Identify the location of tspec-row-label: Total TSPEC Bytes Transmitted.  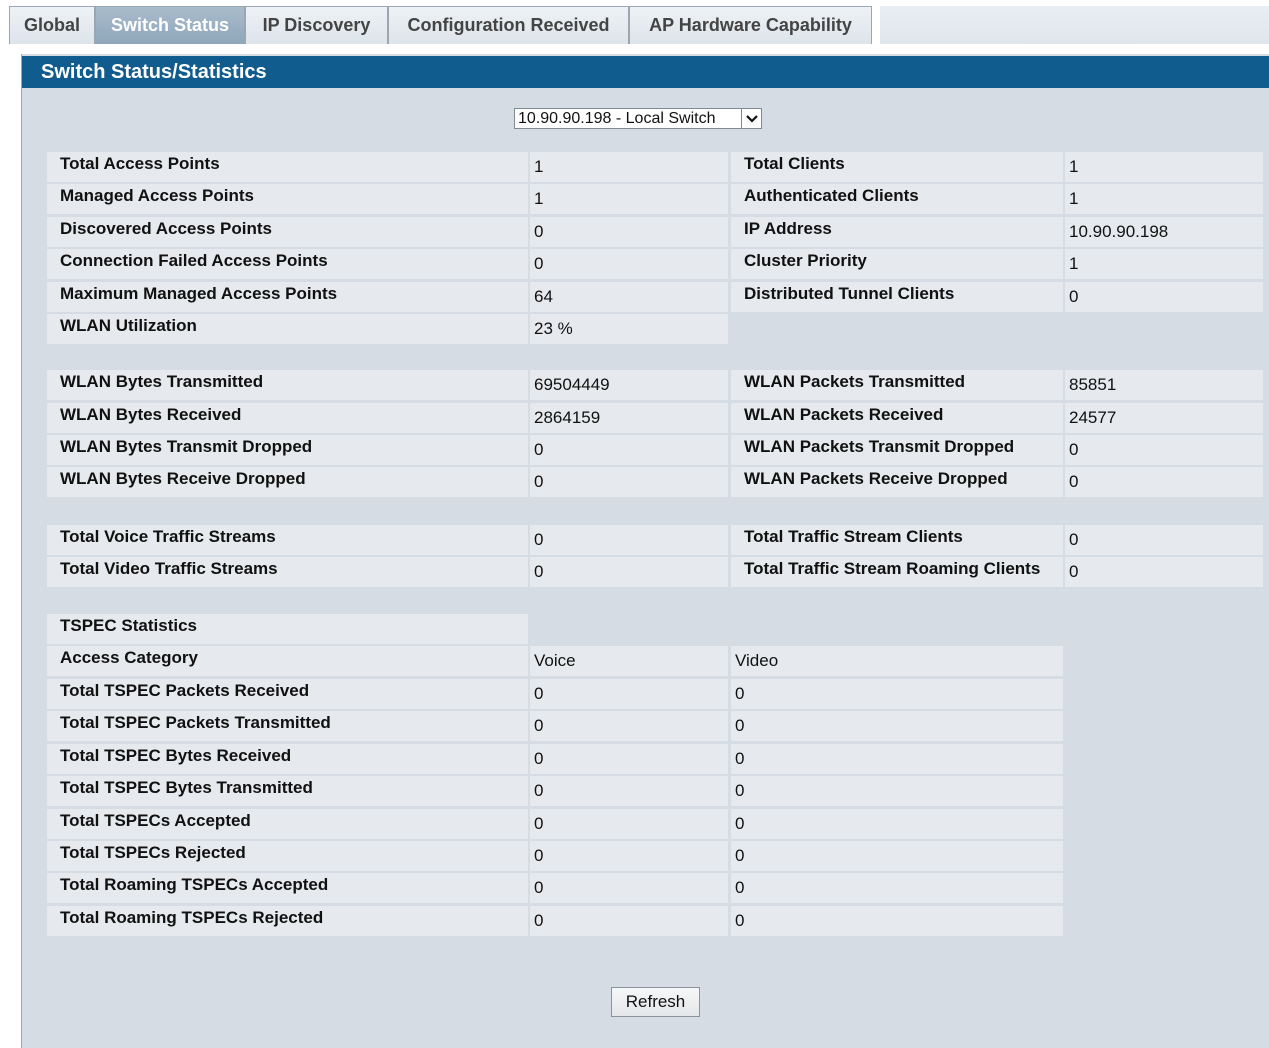
(287, 791).